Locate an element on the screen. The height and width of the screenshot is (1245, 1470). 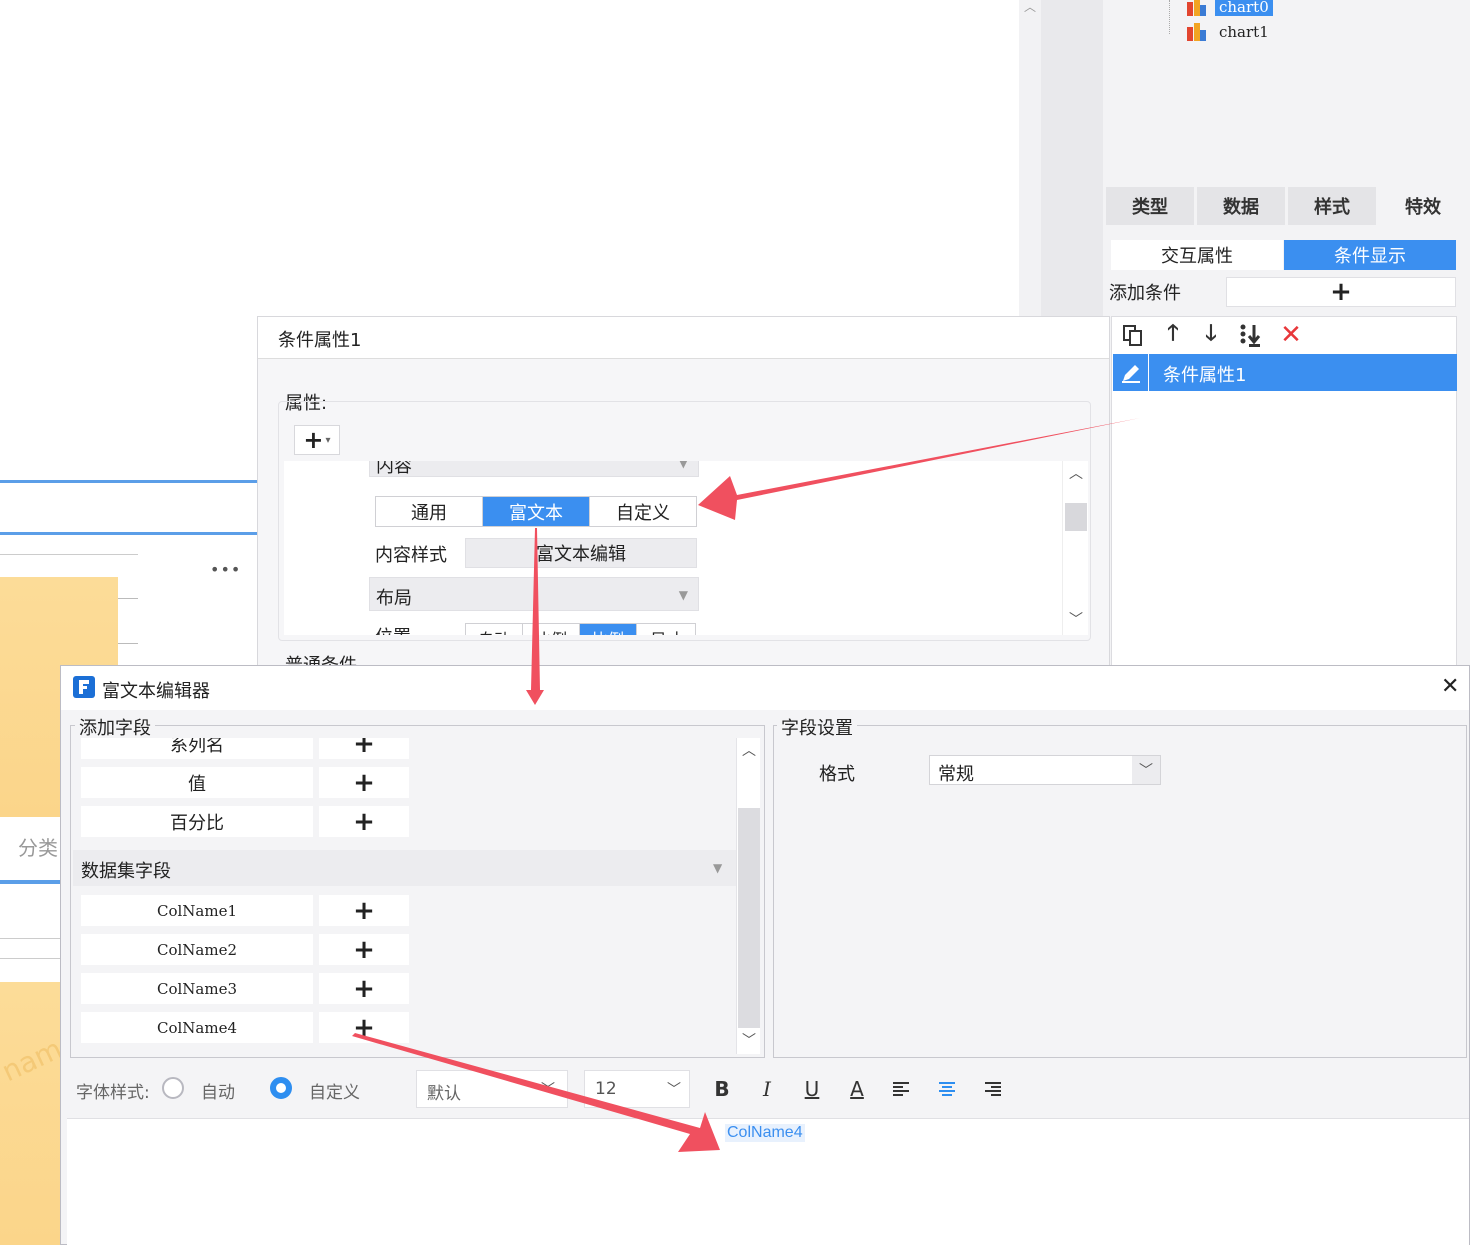
field-colname3: ColName3 is located at coordinates (197, 988).